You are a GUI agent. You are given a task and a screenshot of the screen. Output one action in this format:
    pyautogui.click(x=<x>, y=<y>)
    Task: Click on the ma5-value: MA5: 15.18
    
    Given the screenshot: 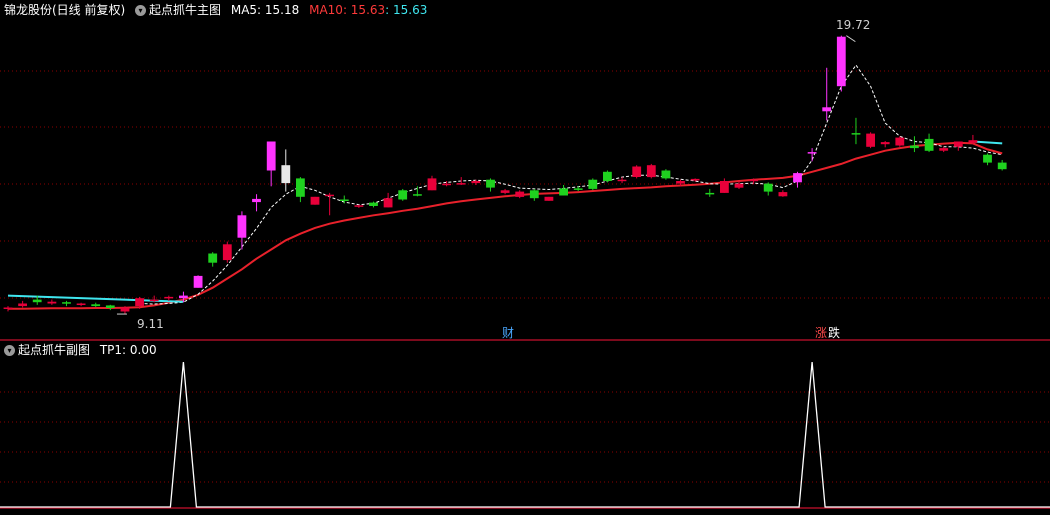 What is the action you would take?
    pyautogui.click(x=265, y=10)
    